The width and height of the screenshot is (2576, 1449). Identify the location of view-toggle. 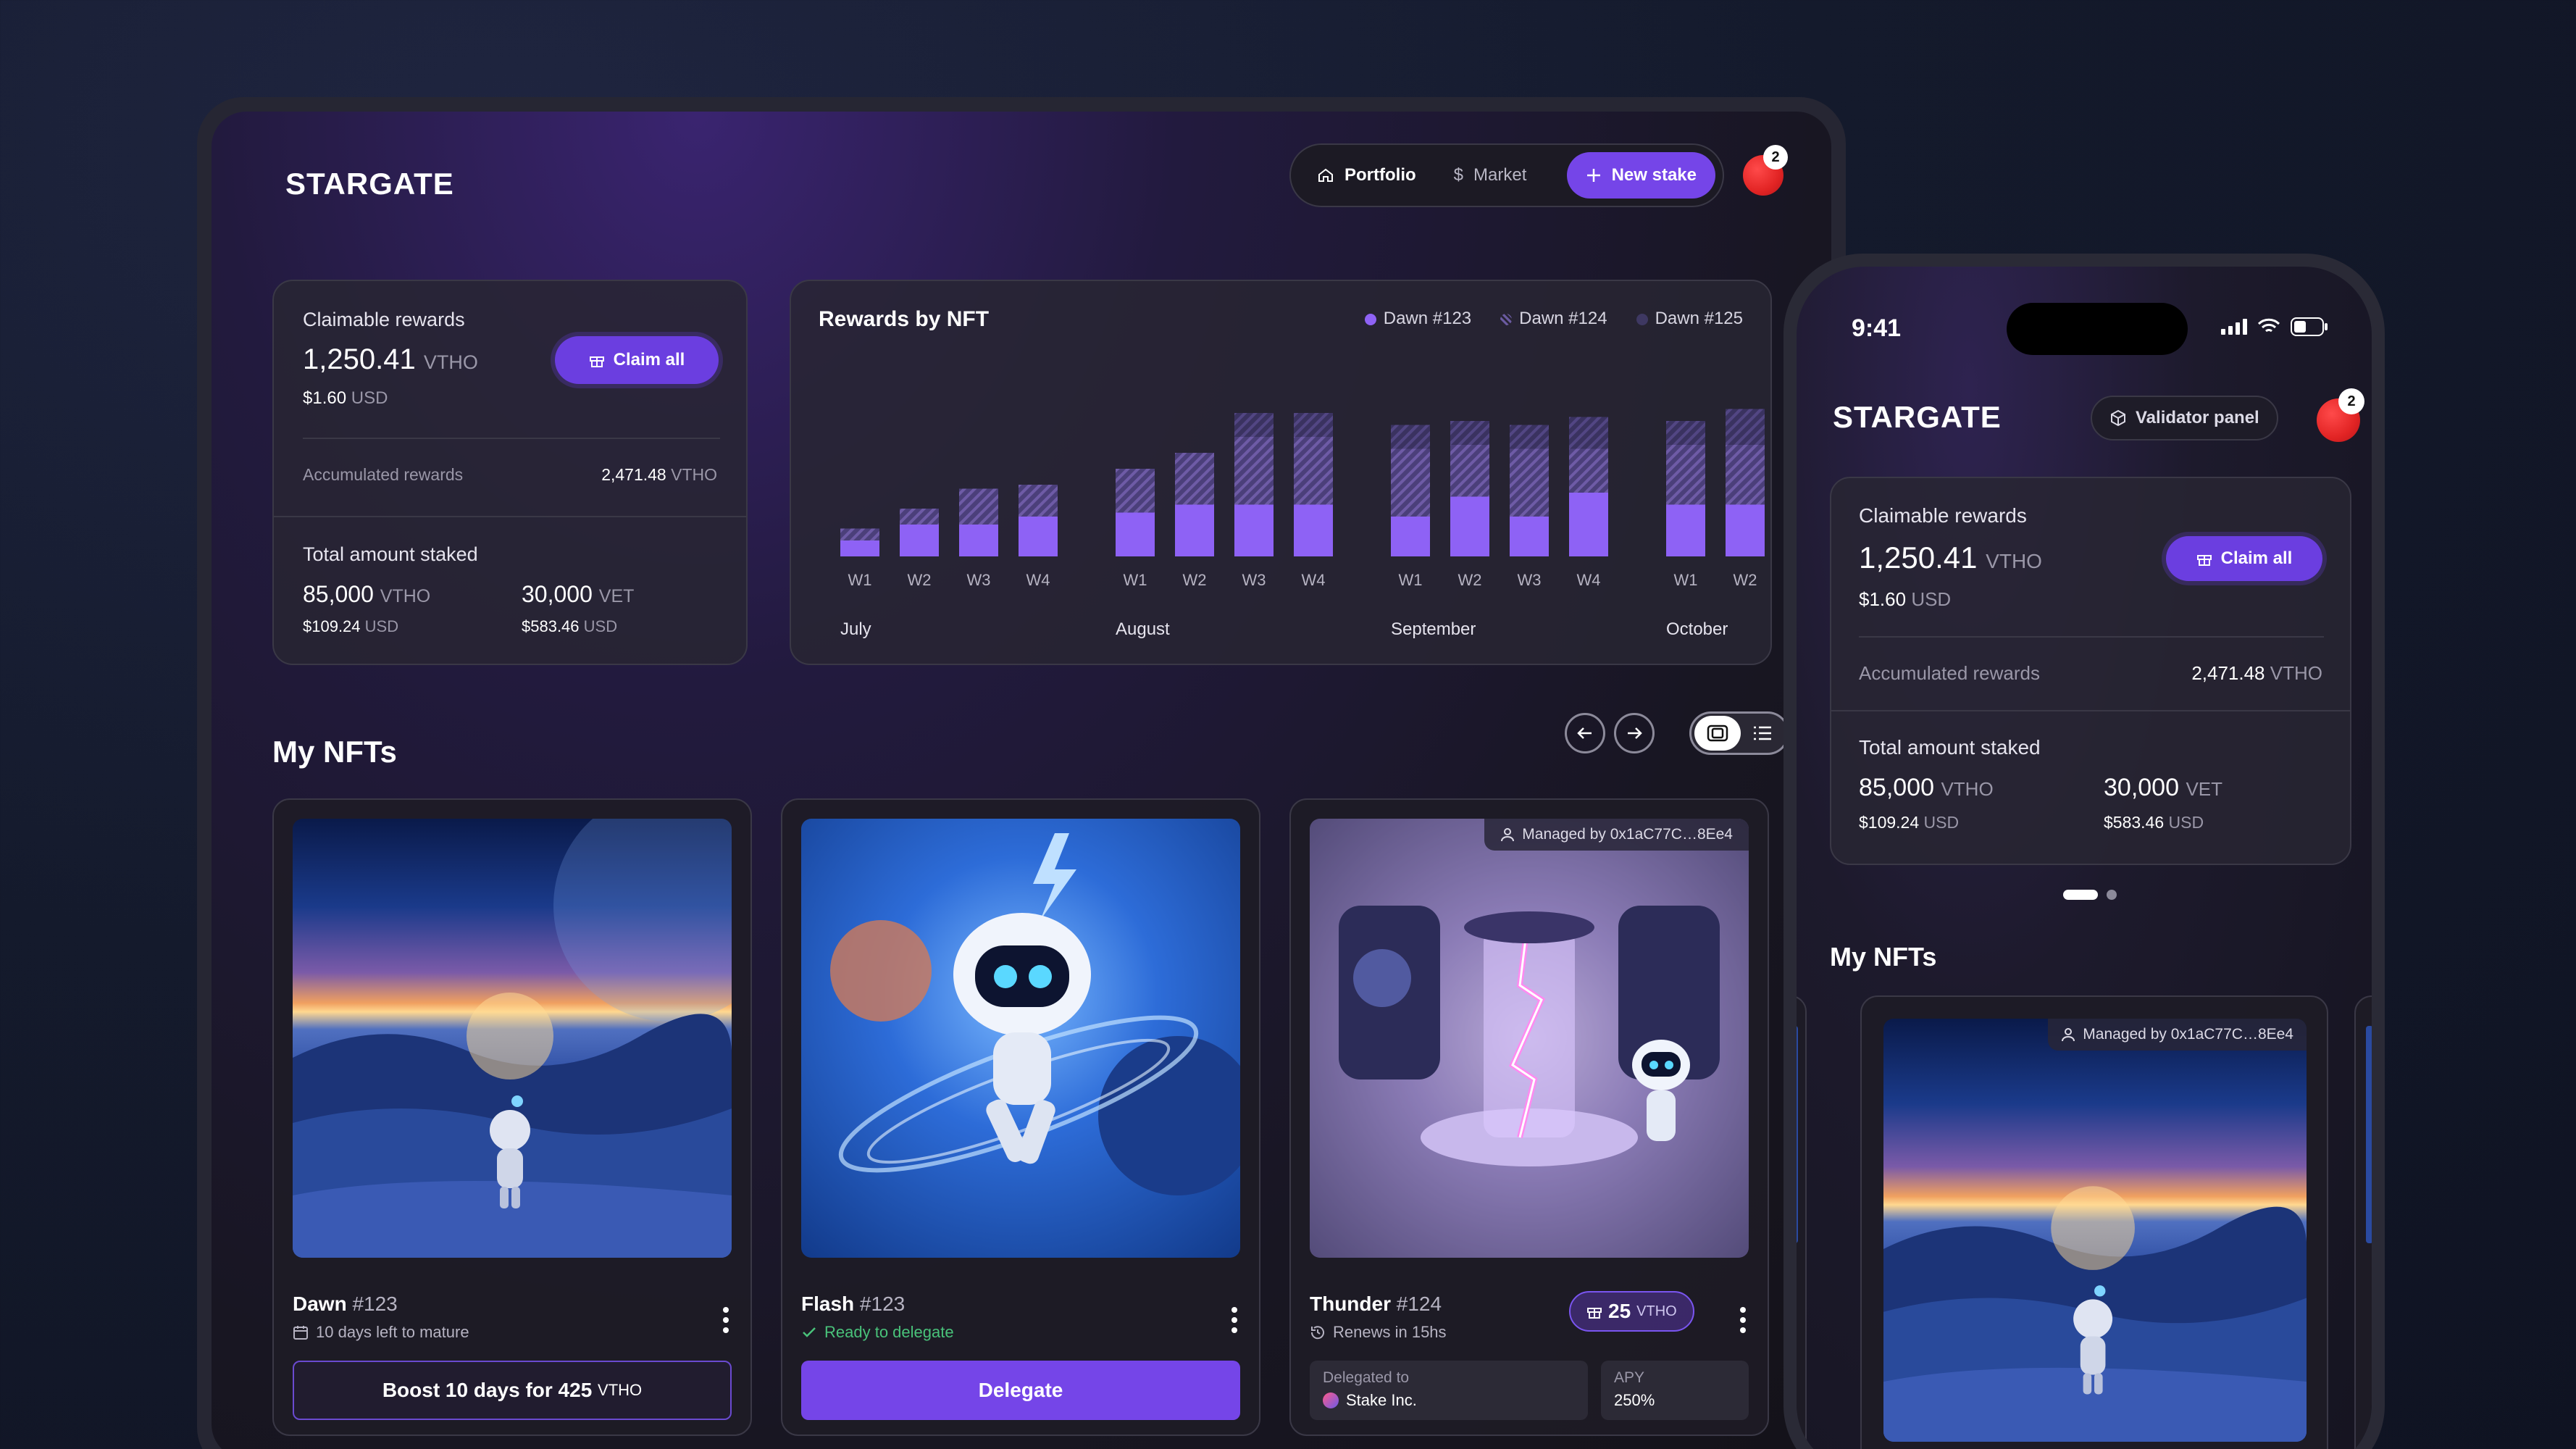
(1739, 733).